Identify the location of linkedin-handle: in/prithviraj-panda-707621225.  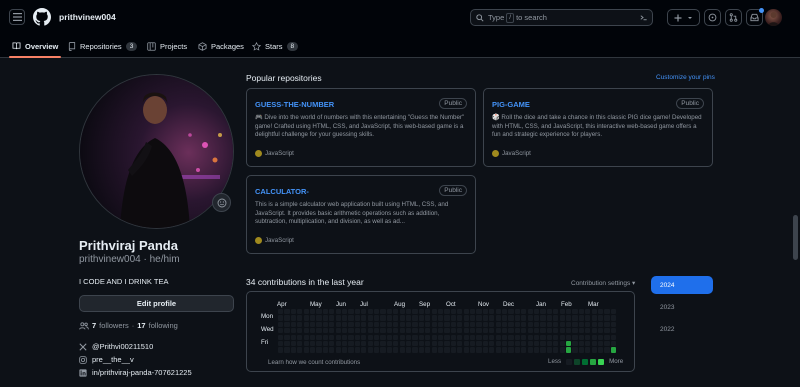
(142, 372).